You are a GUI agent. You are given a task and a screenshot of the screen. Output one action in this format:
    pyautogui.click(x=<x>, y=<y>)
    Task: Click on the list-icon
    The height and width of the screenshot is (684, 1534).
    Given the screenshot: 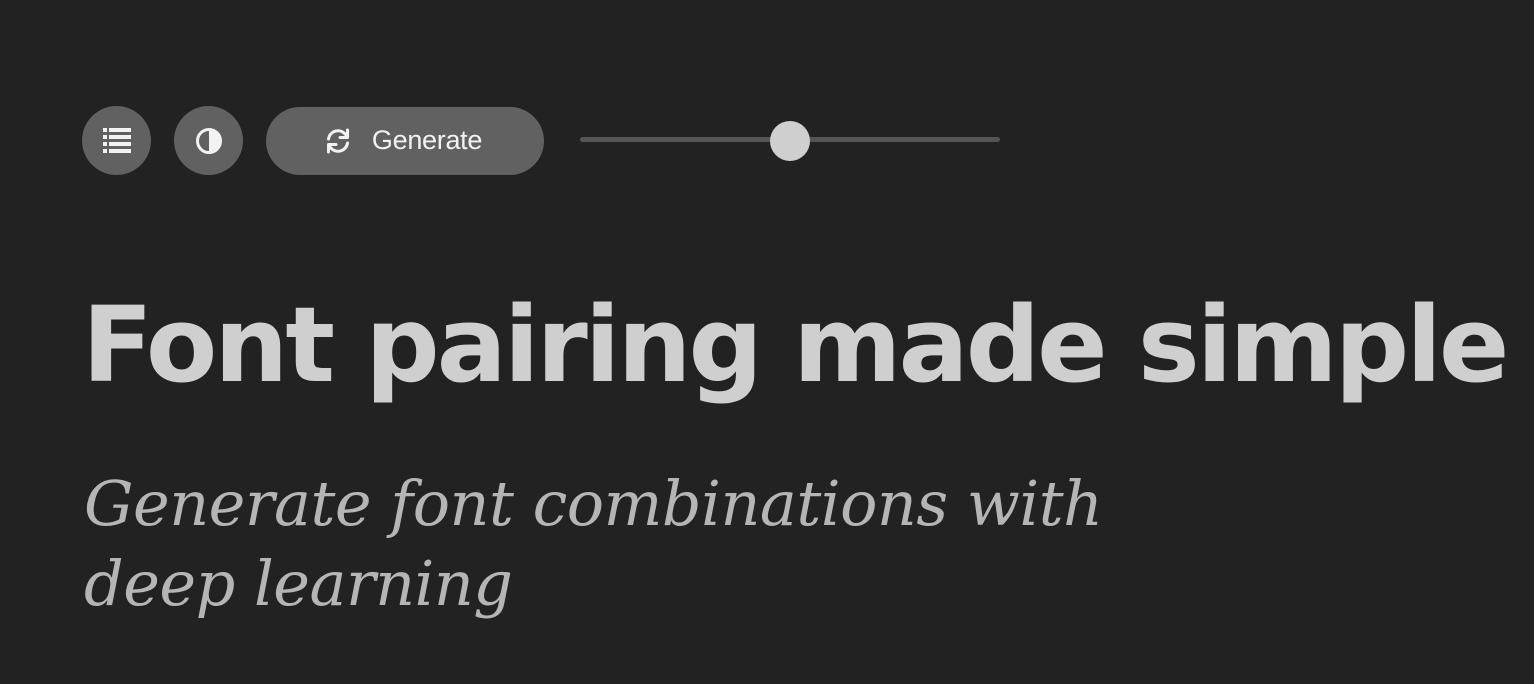 What is the action you would take?
    pyautogui.click(x=116, y=140)
    